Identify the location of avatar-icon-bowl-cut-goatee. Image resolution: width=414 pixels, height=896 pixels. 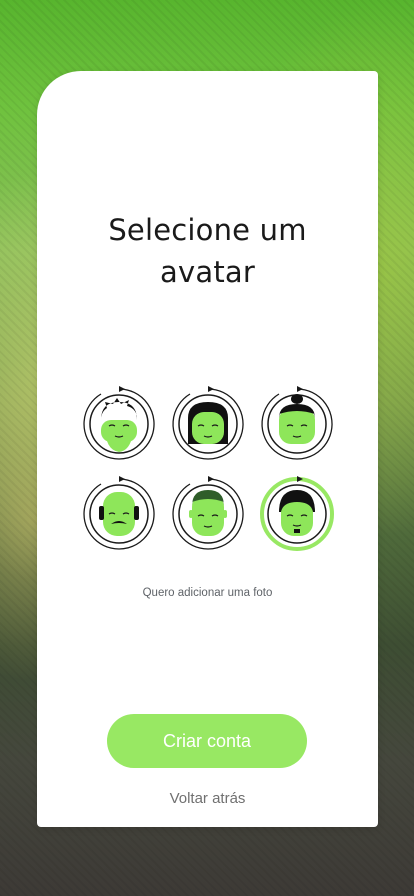
(297, 513).